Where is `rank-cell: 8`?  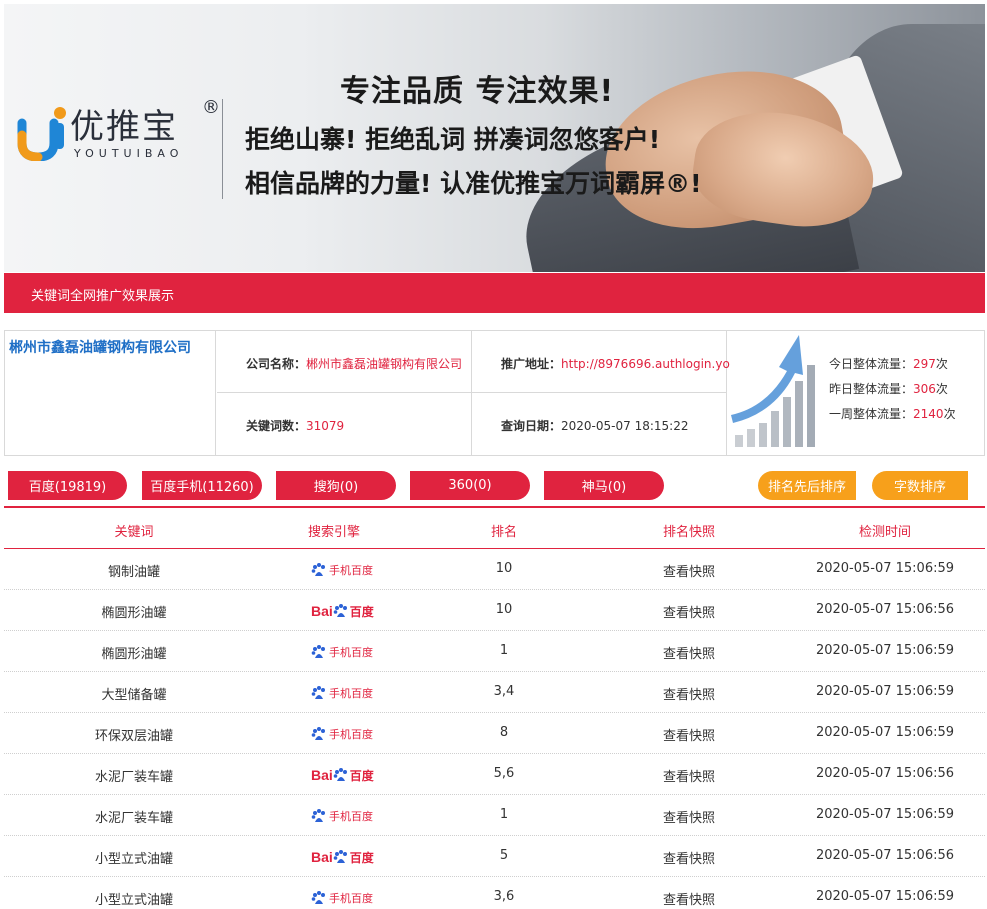 rank-cell: 8 is located at coordinates (504, 732).